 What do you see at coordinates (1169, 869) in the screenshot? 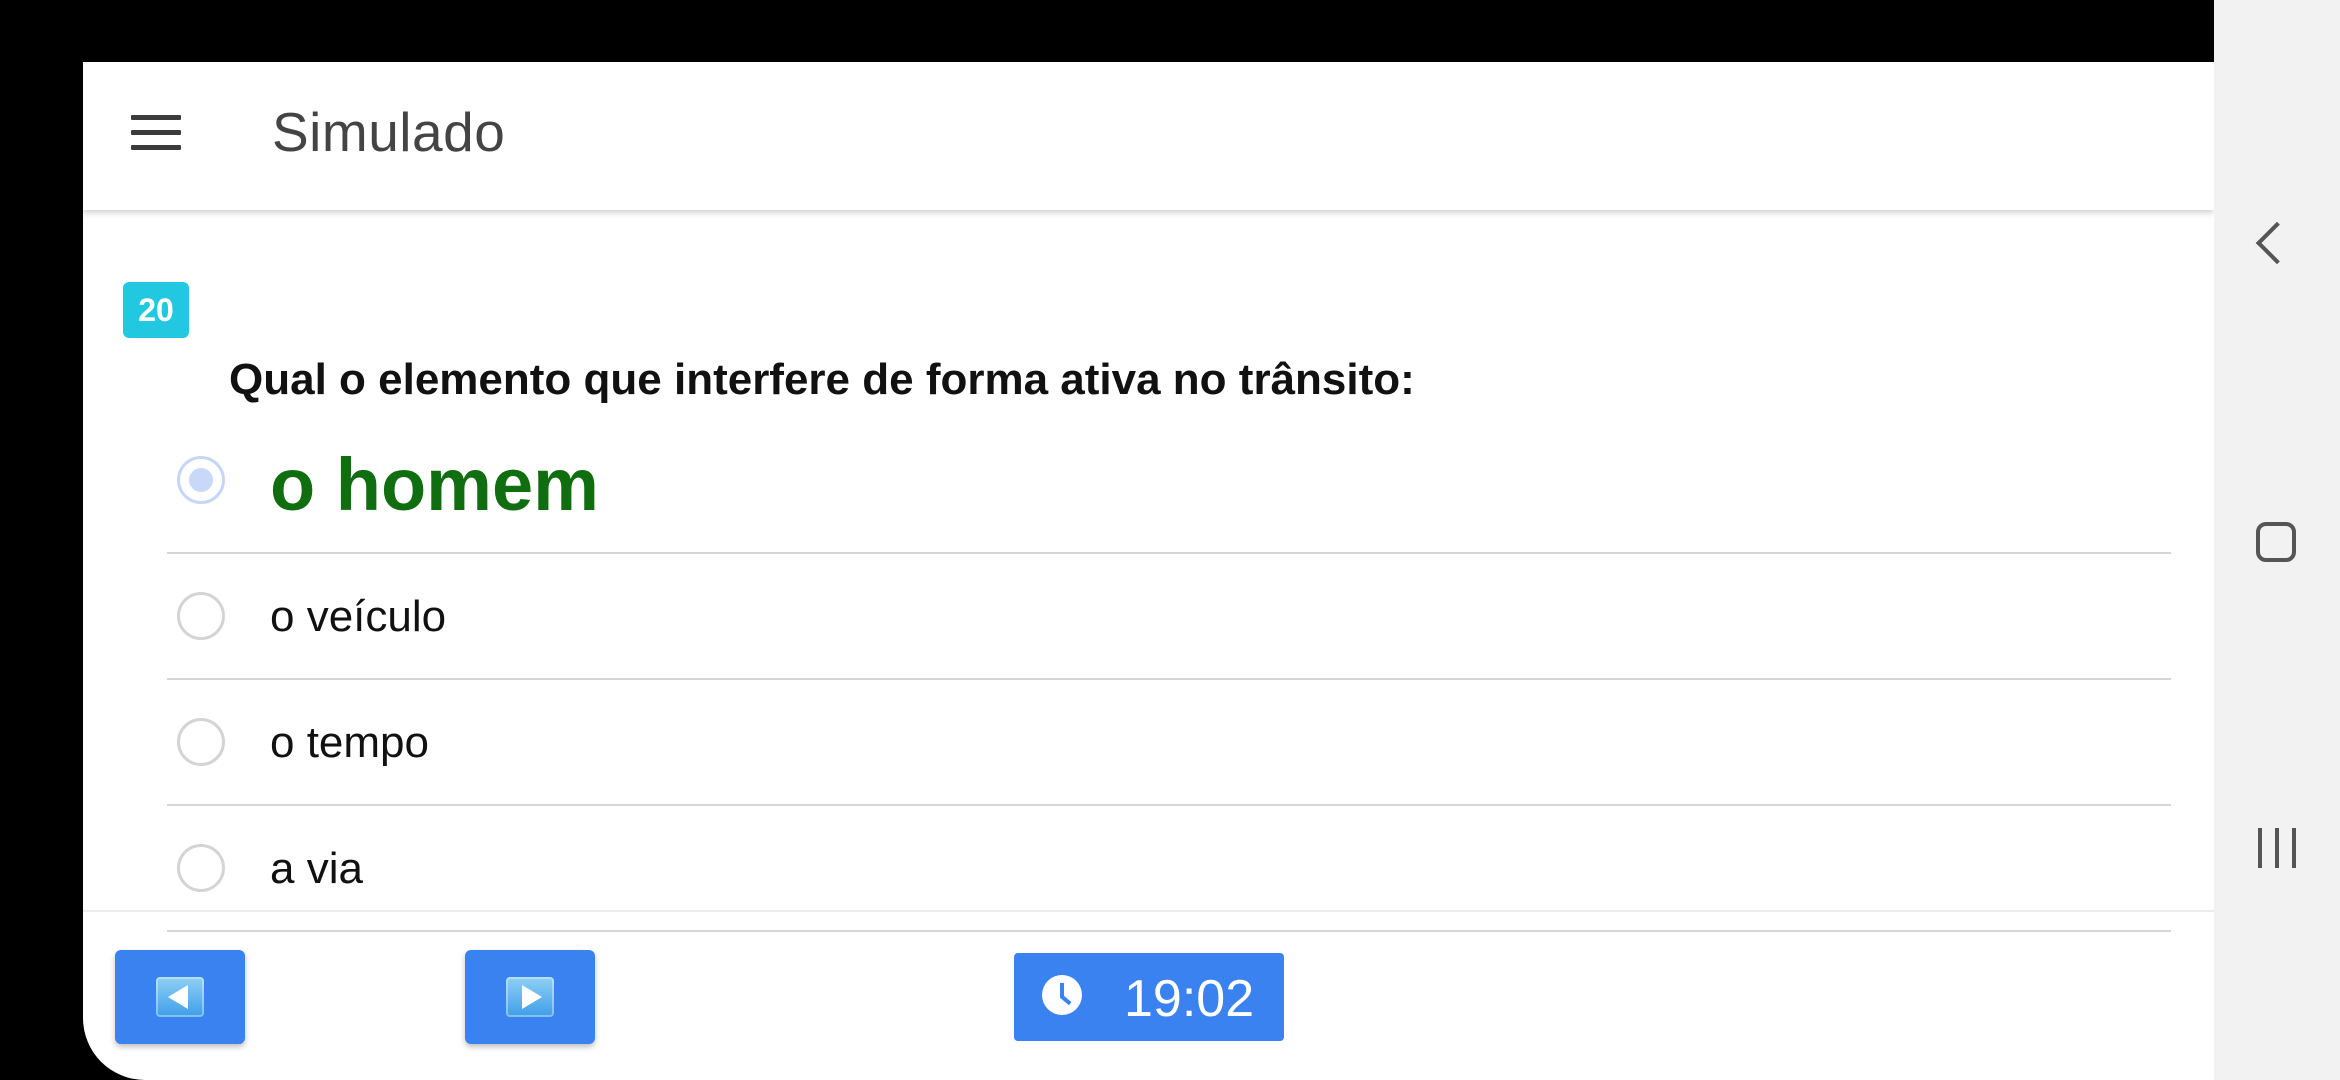
I see `answer-option-4: a via` at bounding box center [1169, 869].